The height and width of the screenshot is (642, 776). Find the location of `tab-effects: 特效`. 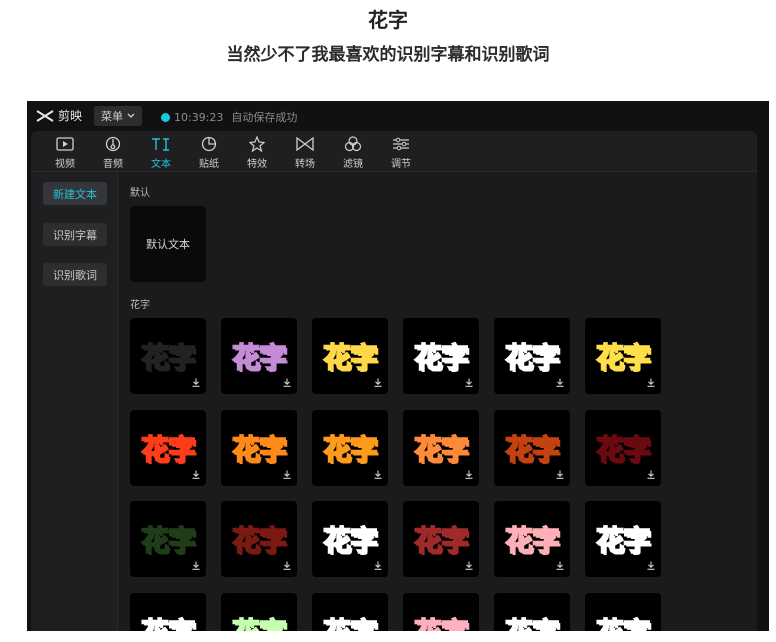

tab-effects: 特效 is located at coordinates (257, 152).